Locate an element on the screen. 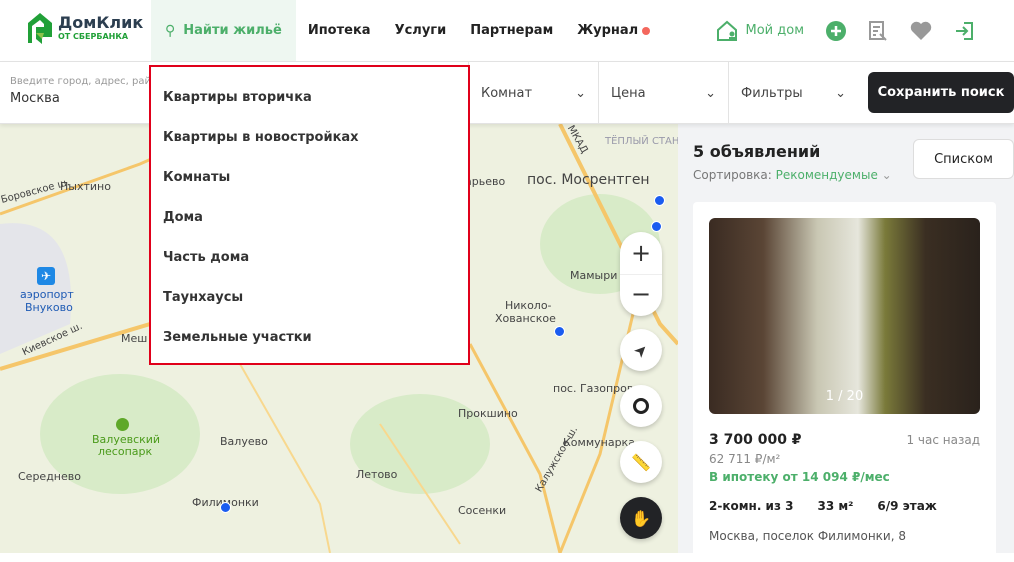  zoom-control: + − is located at coordinates (641, 274).